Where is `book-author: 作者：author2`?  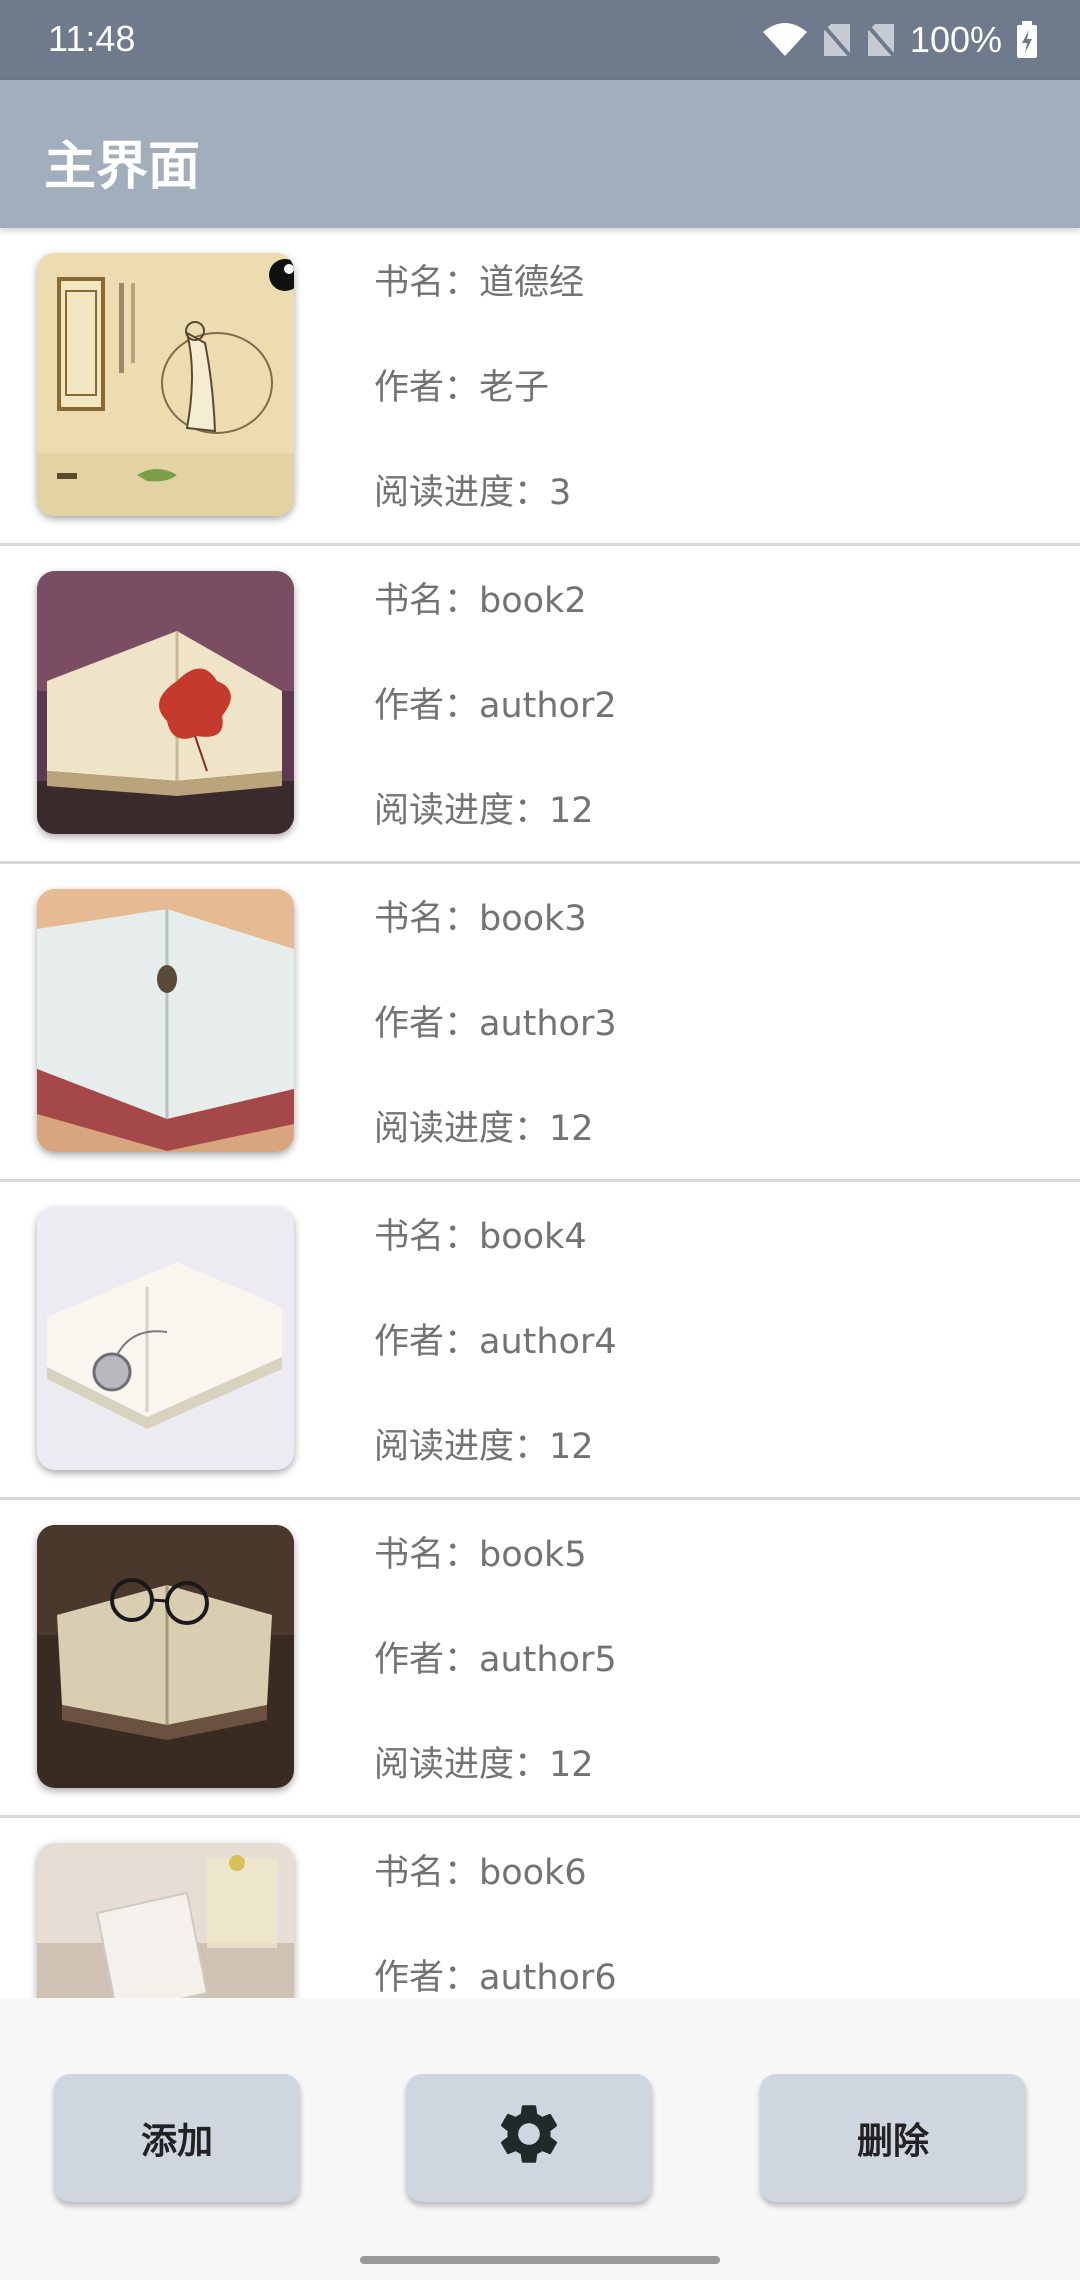 book-author: 作者：author2 is located at coordinates (495, 706).